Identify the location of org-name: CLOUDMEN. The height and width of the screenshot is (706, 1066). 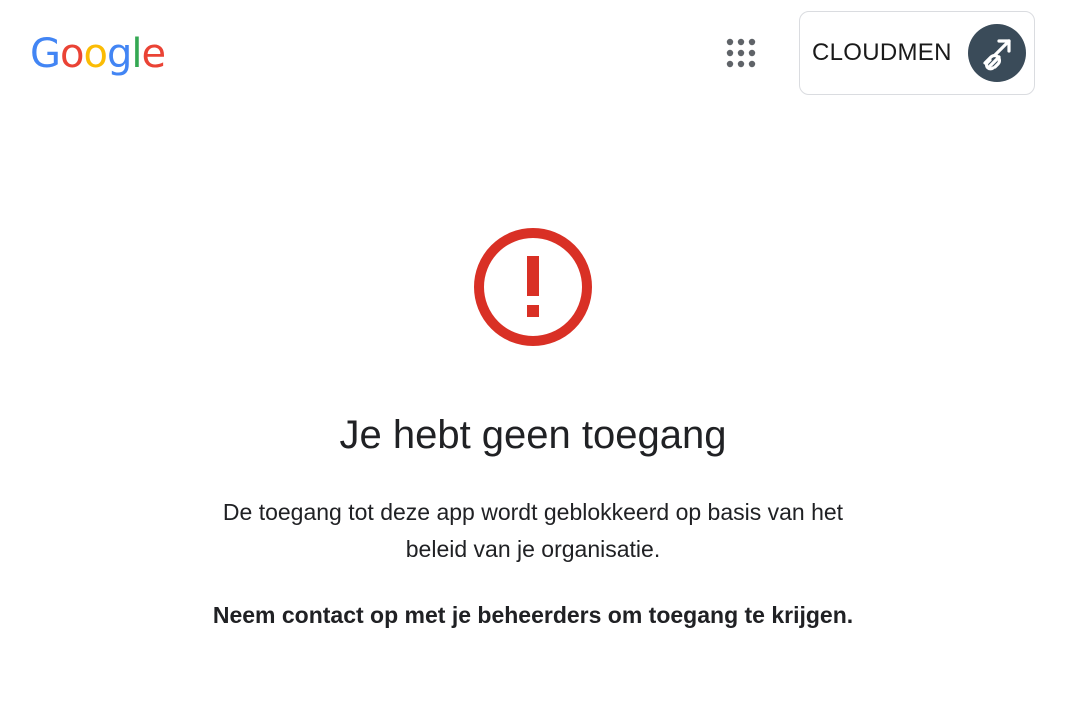
(882, 52).